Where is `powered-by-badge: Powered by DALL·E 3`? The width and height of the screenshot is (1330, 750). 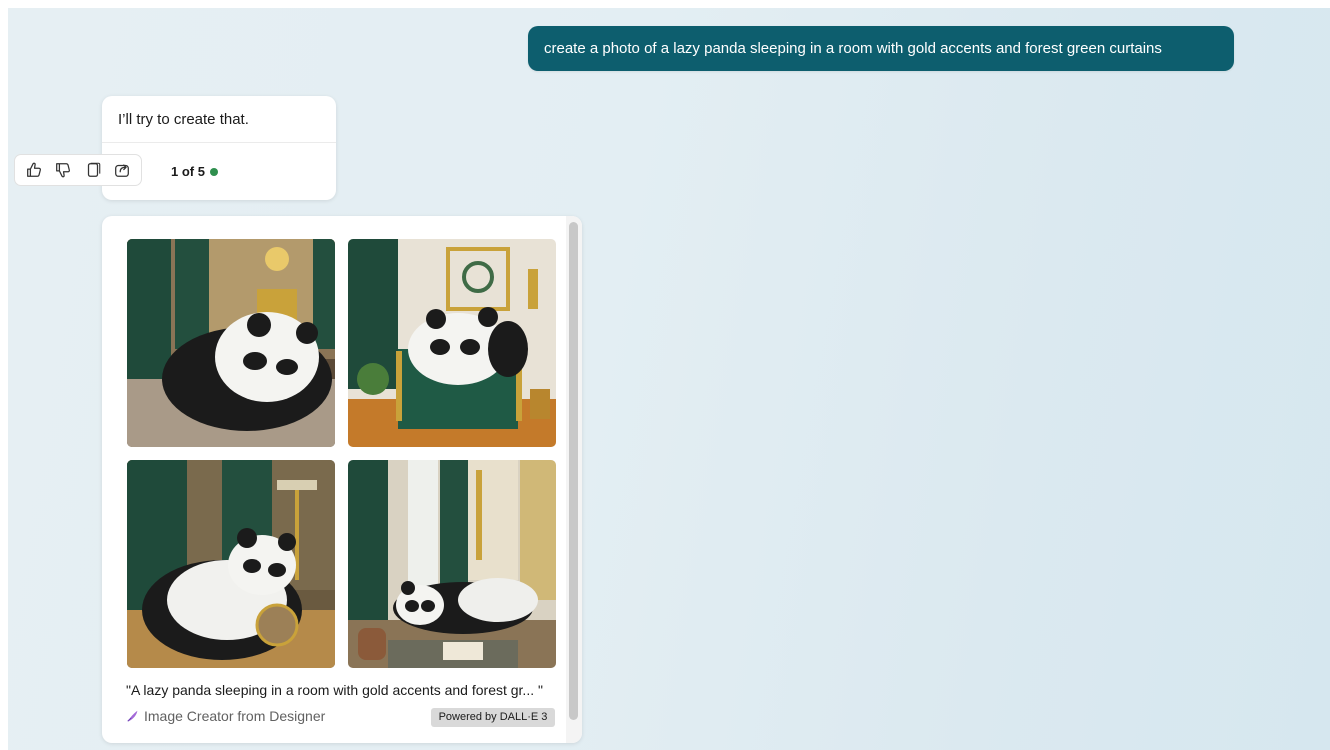 powered-by-badge: Powered by DALL·E 3 is located at coordinates (493, 717).